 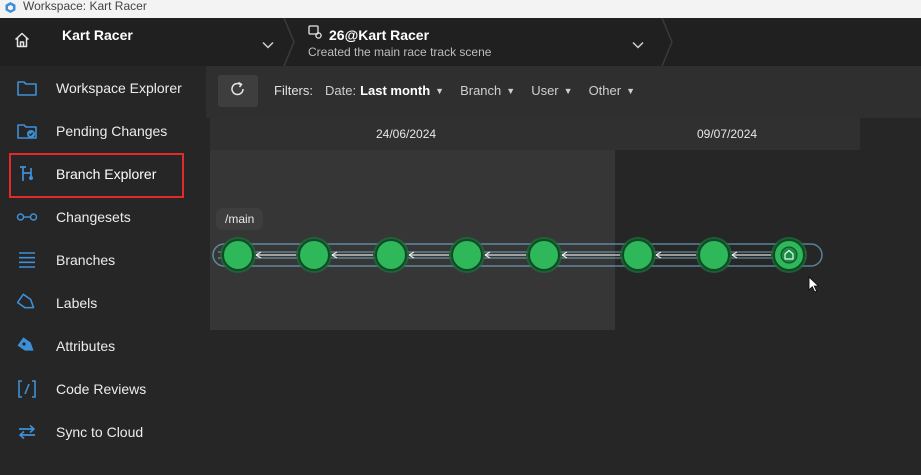 I want to click on sidebar-item-branch-explorer: Branch Explorer, so click(x=103, y=174).